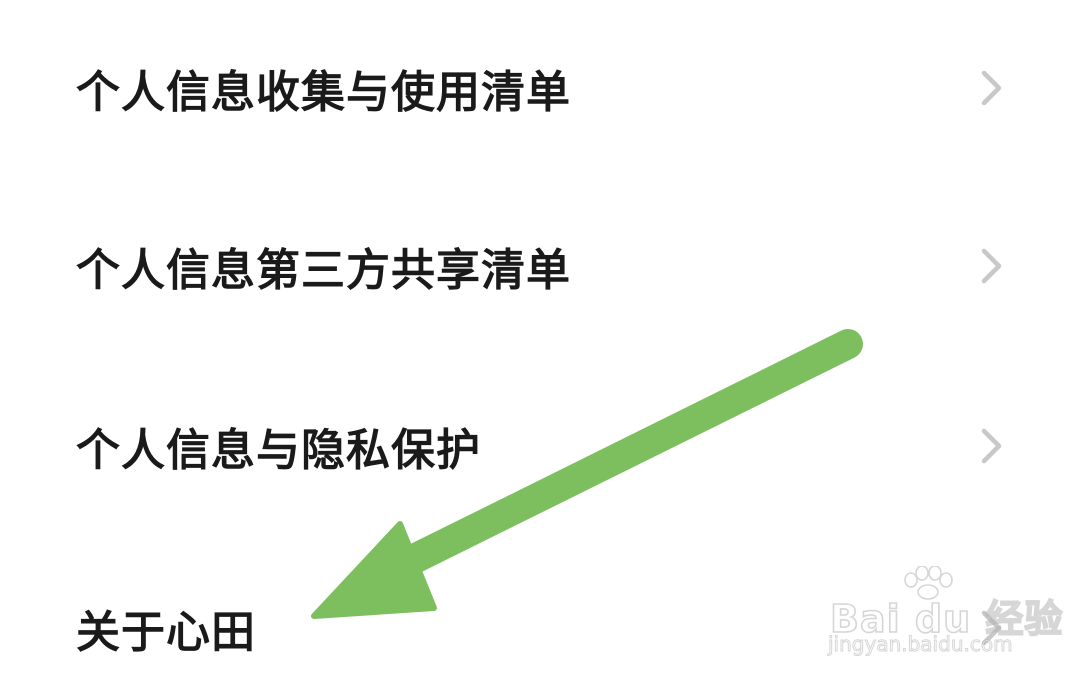 This screenshot has width=1080, height=688. Describe the element at coordinates (323, 270) in the screenshot. I see `menu-item-label: 个人信息第三方共享清单` at that location.